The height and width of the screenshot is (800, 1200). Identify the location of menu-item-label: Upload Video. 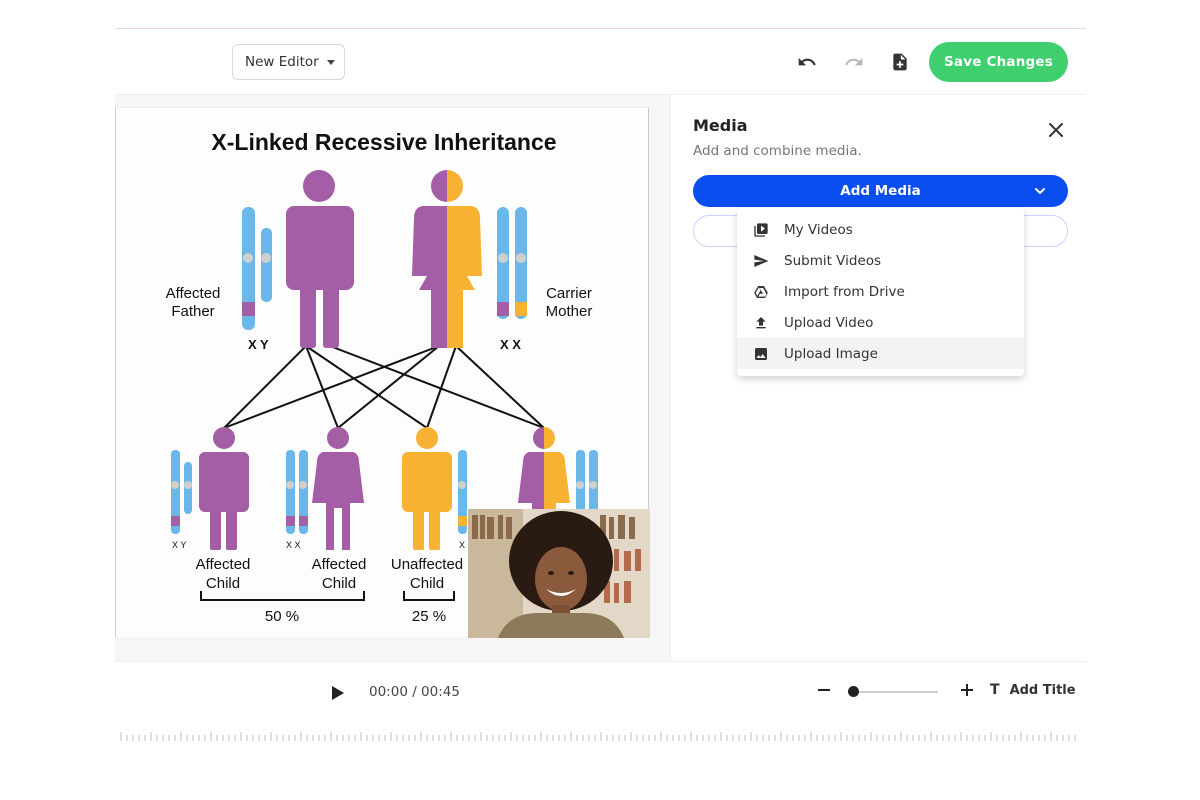
(829, 322).